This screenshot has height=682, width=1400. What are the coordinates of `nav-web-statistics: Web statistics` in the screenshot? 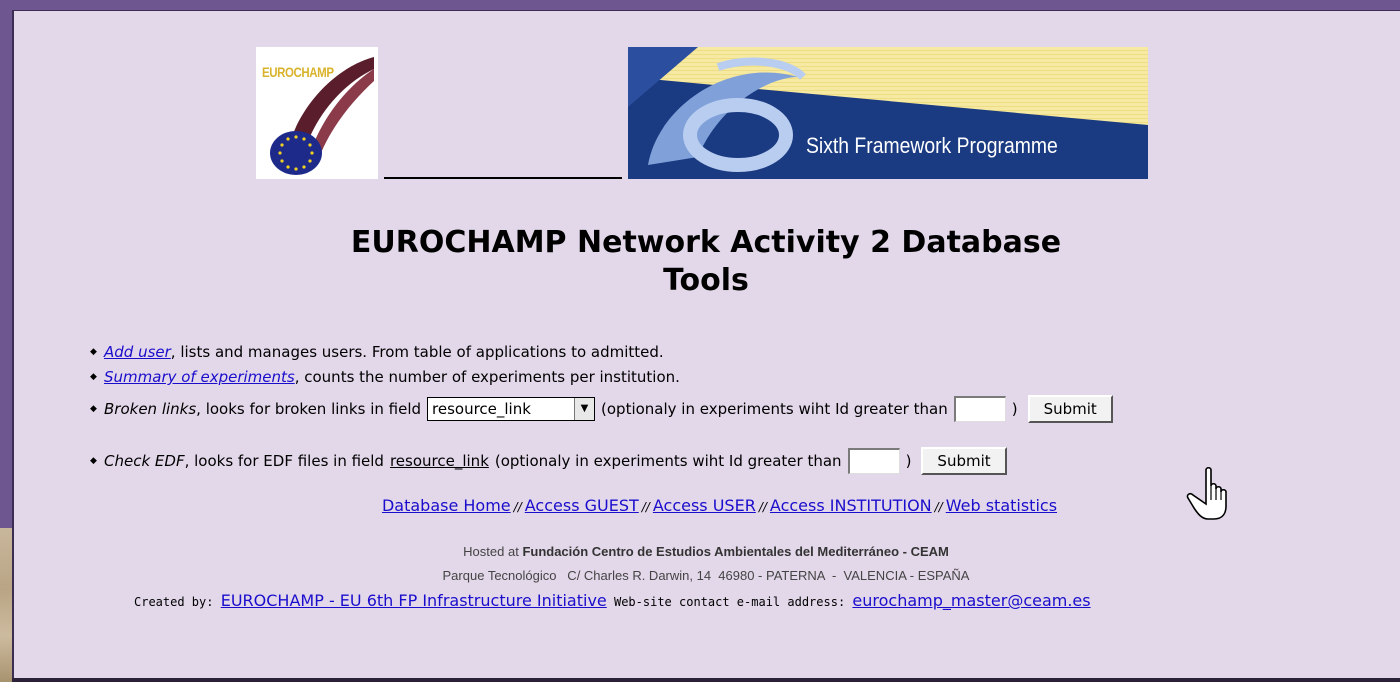 It's located at (1001, 505).